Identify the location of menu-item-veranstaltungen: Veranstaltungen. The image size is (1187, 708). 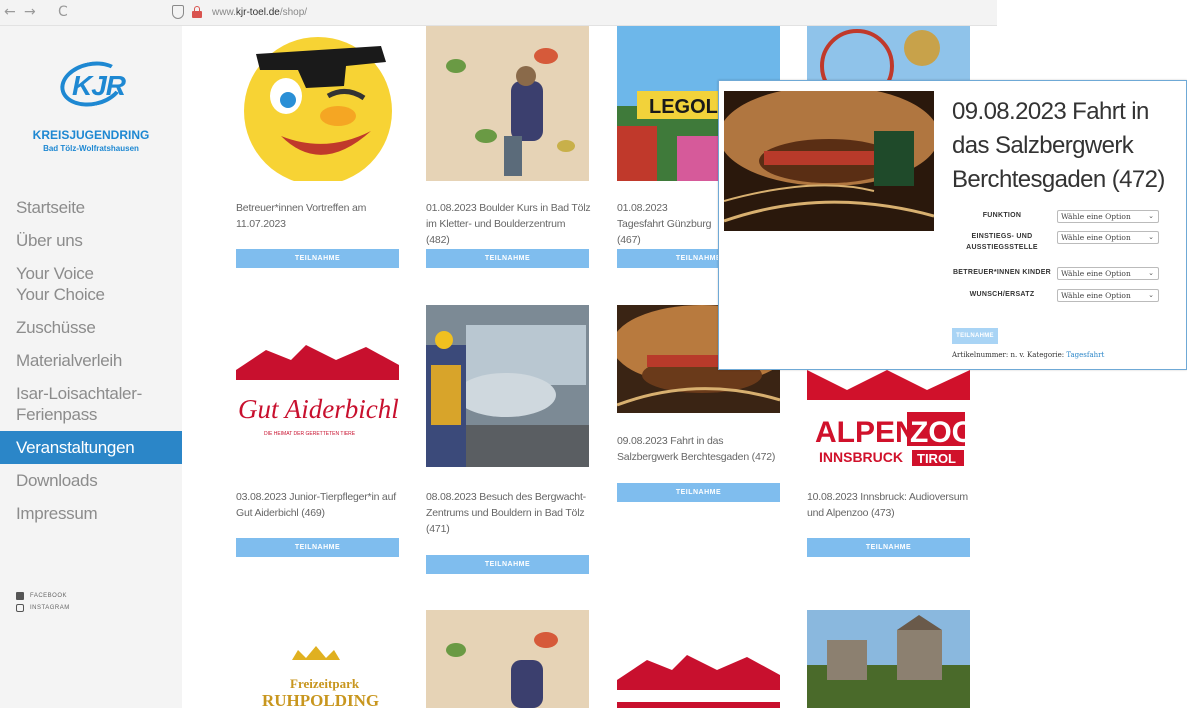
(91, 447).